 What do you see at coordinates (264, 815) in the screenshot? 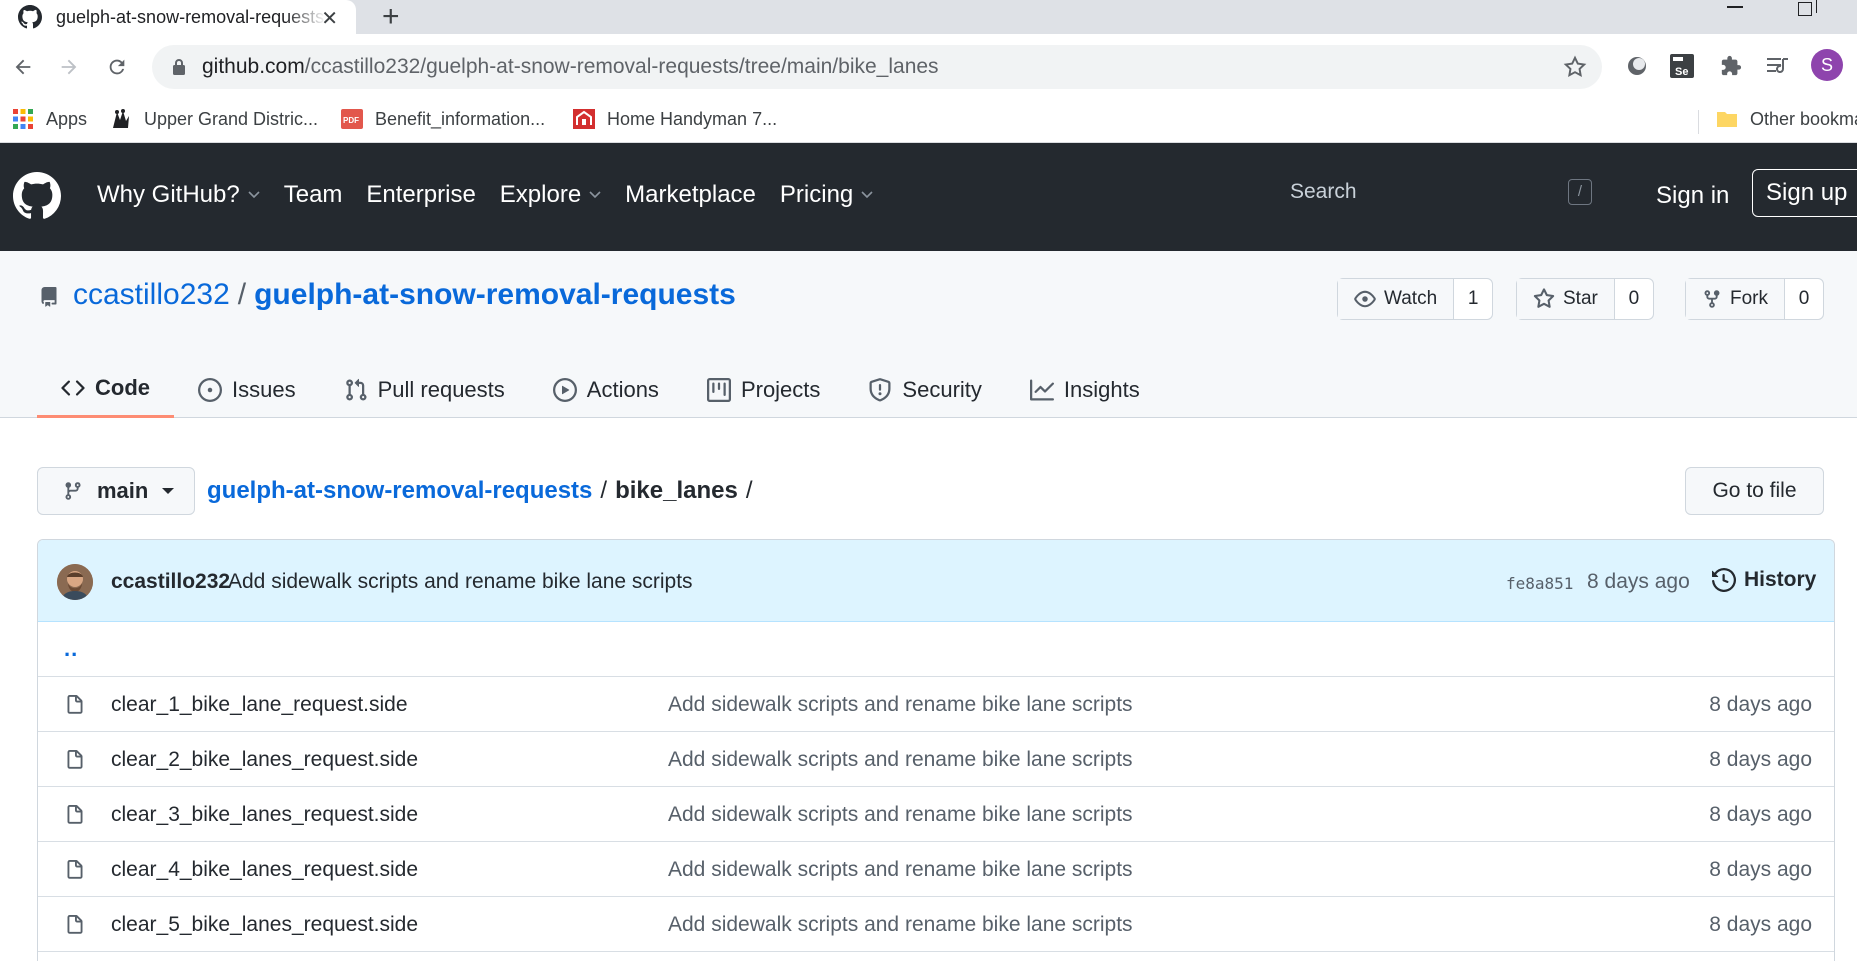
I see `file-name-link: clear_3_bike_lanes_request.side` at bounding box center [264, 815].